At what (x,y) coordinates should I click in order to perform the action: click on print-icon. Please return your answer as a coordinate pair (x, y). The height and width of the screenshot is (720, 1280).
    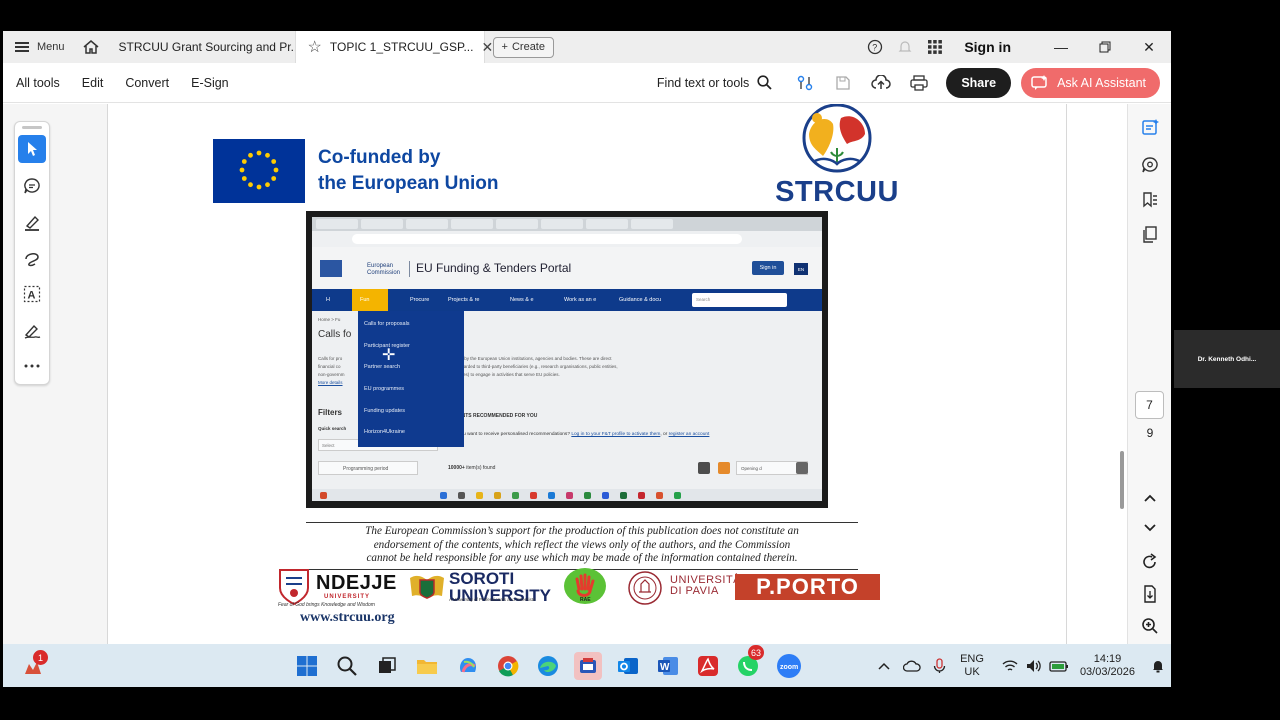
    Looking at the image, I should click on (919, 82).